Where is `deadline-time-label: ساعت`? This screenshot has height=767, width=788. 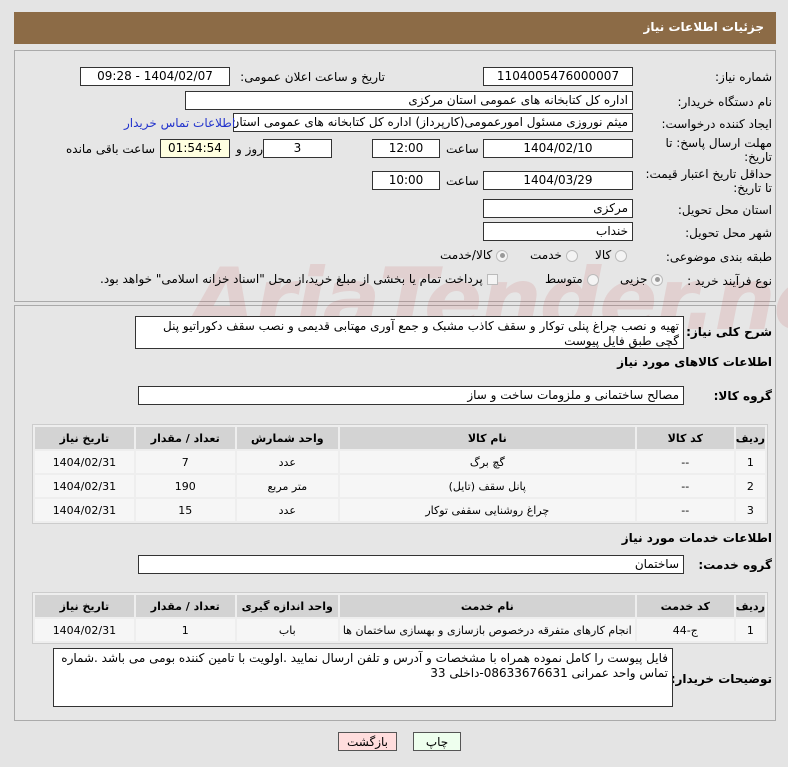 deadline-time-label: ساعت is located at coordinates (462, 149).